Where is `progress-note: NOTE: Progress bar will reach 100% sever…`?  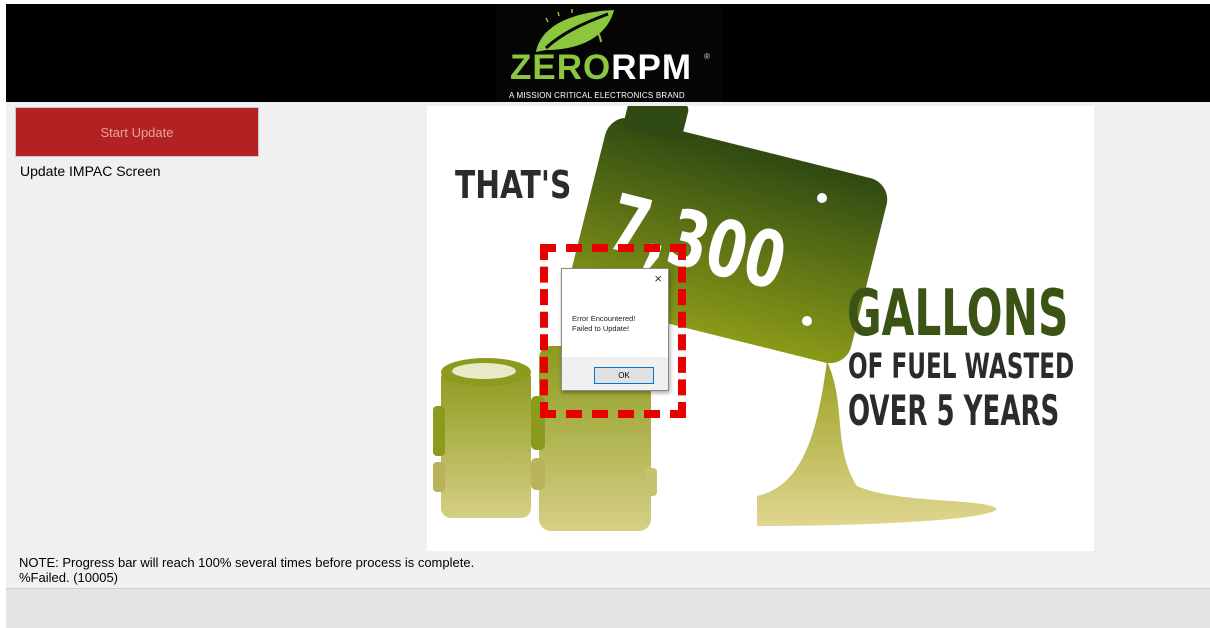
progress-note: NOTE: Progress bar will reach 100% sever… is located at coordinates (247, 562).